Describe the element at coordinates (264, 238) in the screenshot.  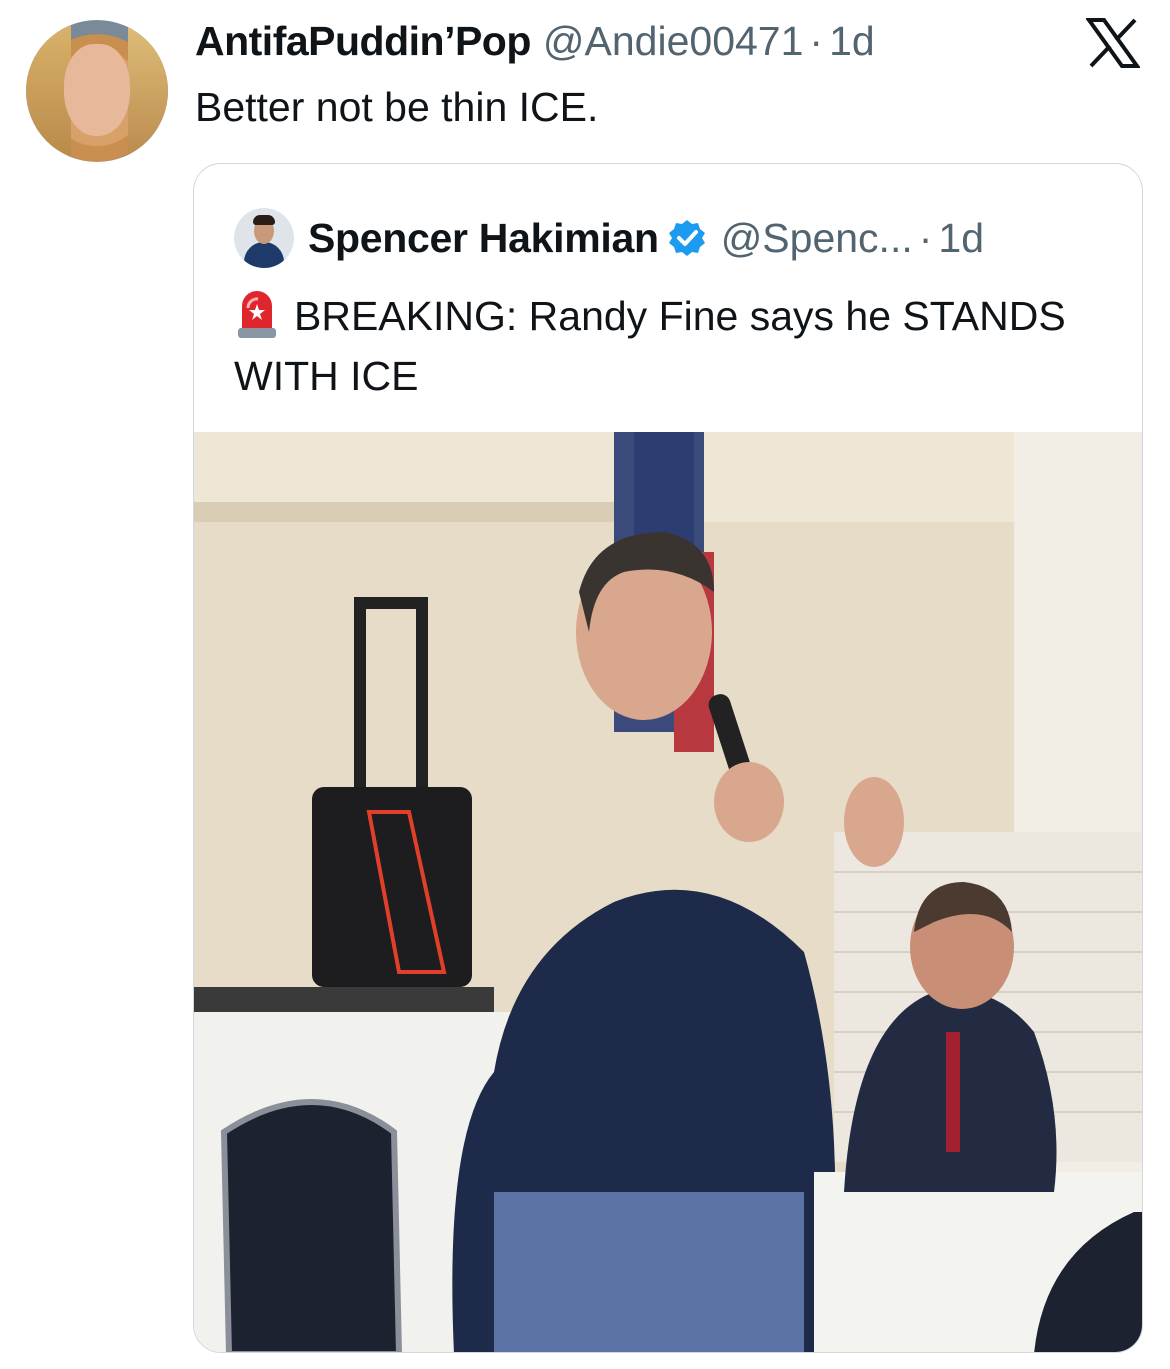
I see `quoted-author-avatar` at that location.